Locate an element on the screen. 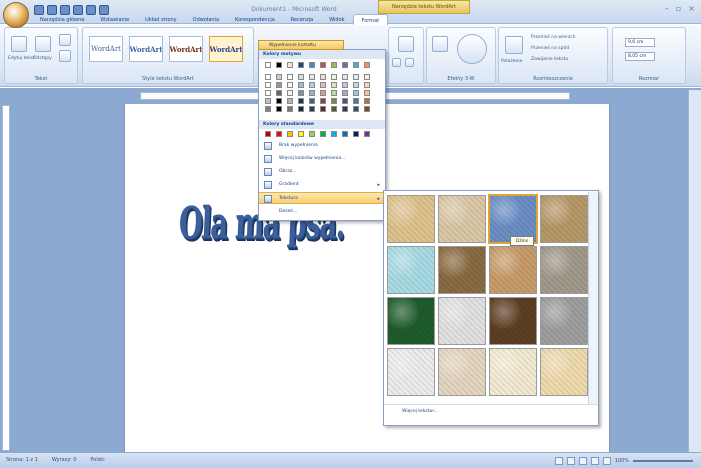 The width and height of the screenshot is (701, 468). print-layout-icon is located at coordinates (558, 461).